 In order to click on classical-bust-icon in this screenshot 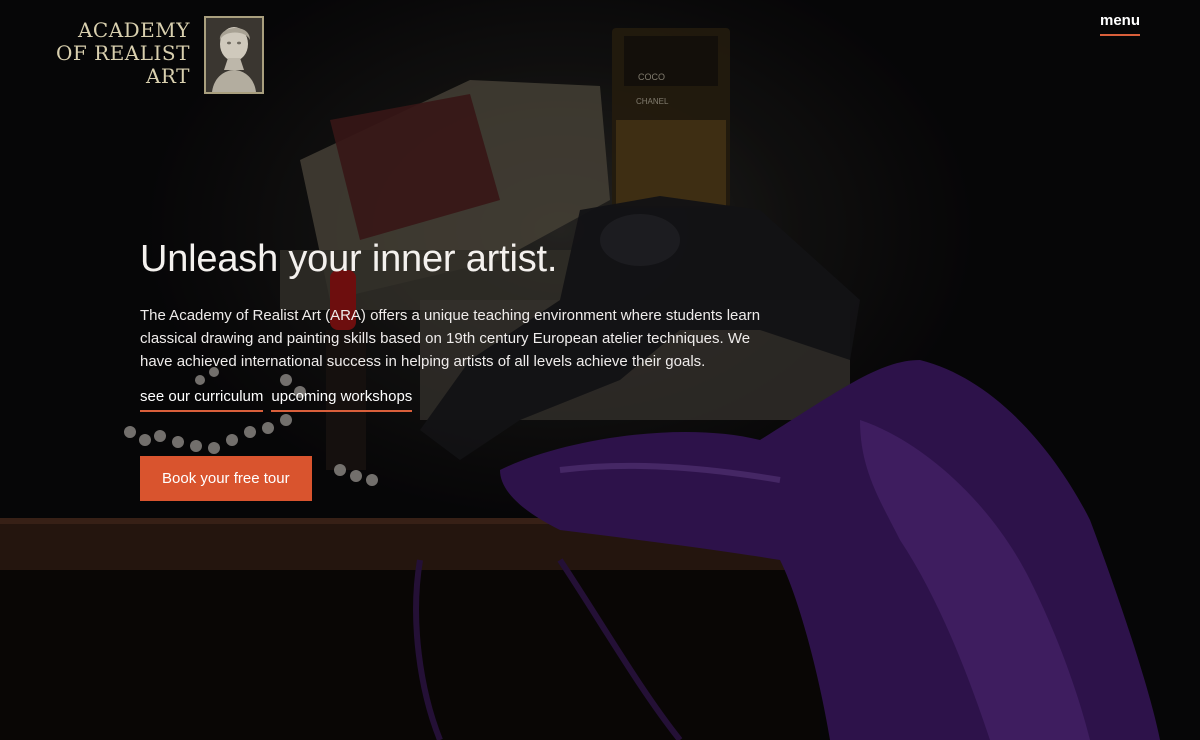, I will do `click(233, 55)`.